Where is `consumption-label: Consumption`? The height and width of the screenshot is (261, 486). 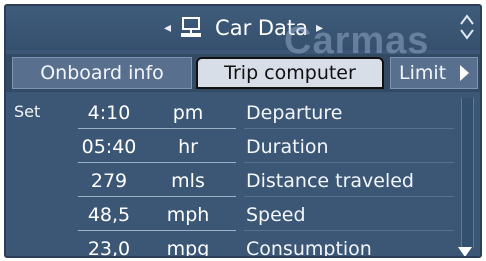
consumption-label: Consumption is located at coordinates (309, 248).